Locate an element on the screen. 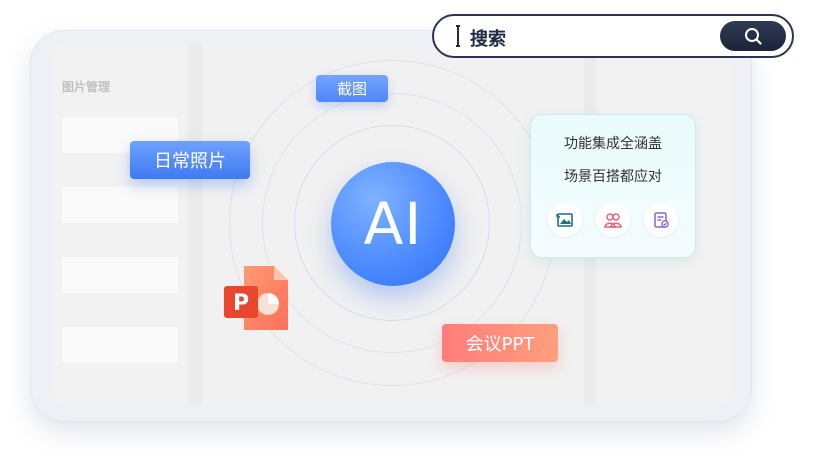 The image size is (818, 460). sidebar-title: 图片管理 is located at coordinates (86, 87).